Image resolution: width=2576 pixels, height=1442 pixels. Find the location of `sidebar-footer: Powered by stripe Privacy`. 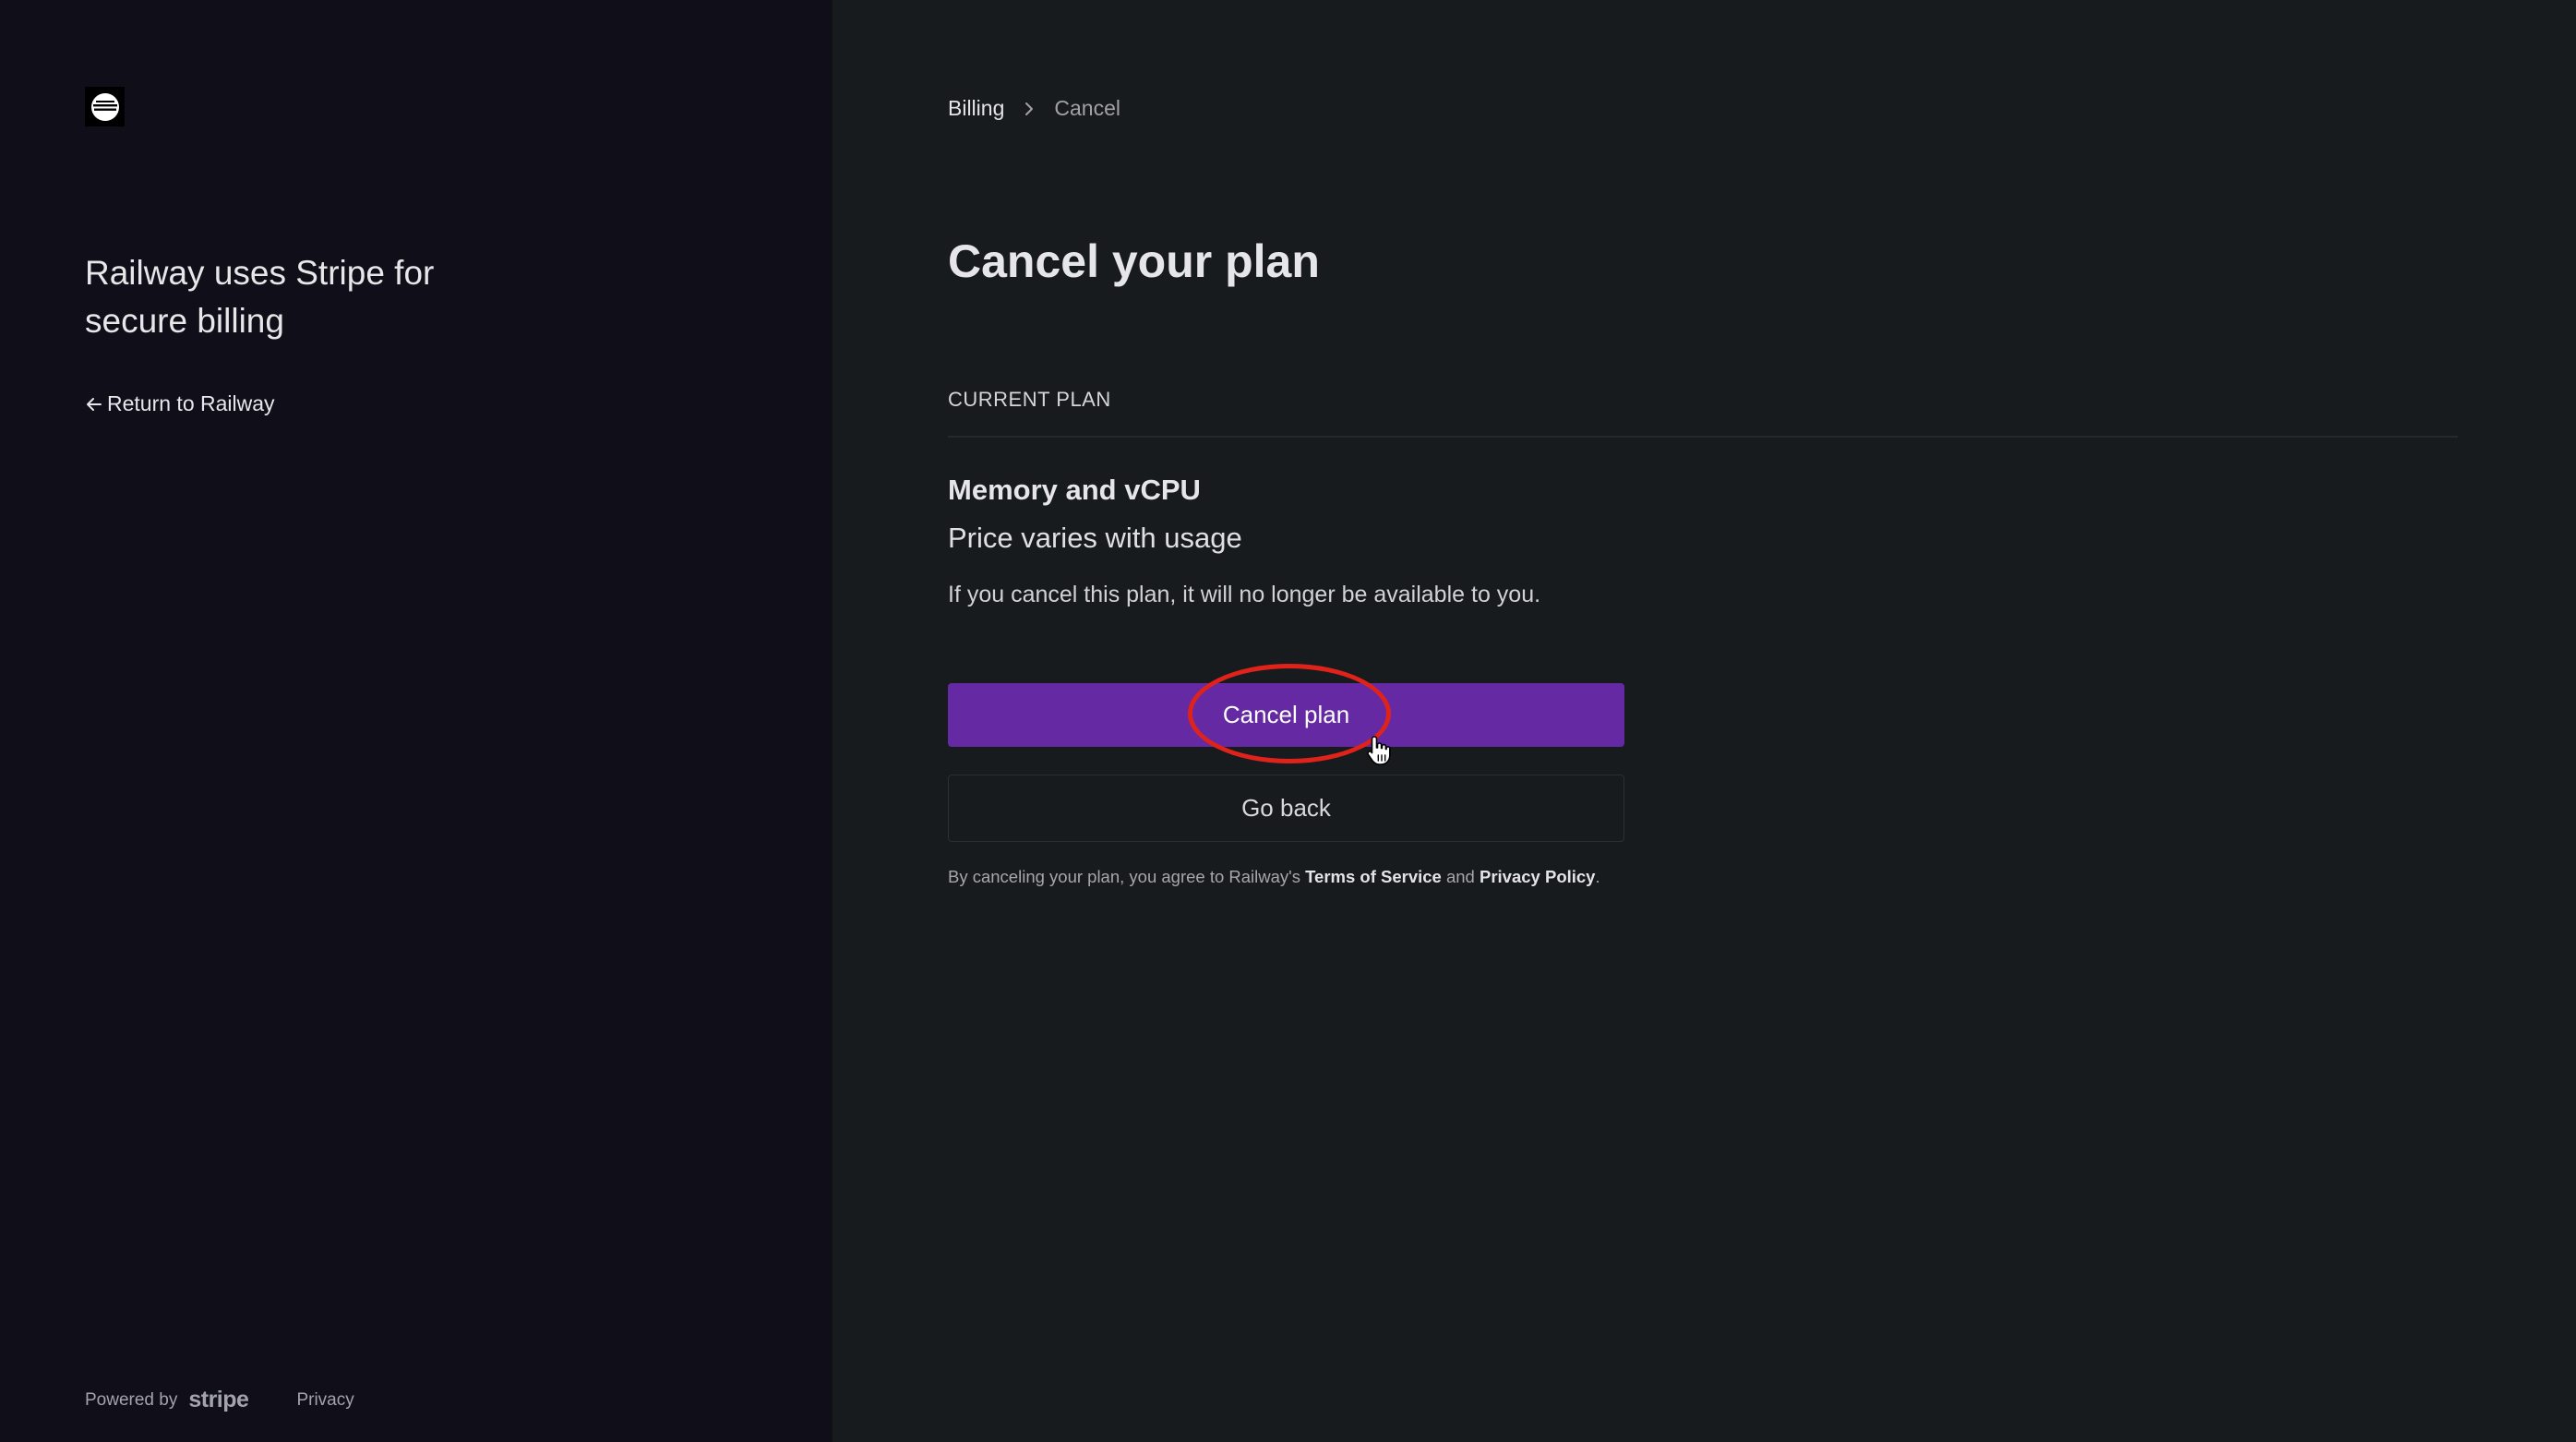

sidebar-footer: Powered by stripe Privacy is located at coordinates (220, 1400).